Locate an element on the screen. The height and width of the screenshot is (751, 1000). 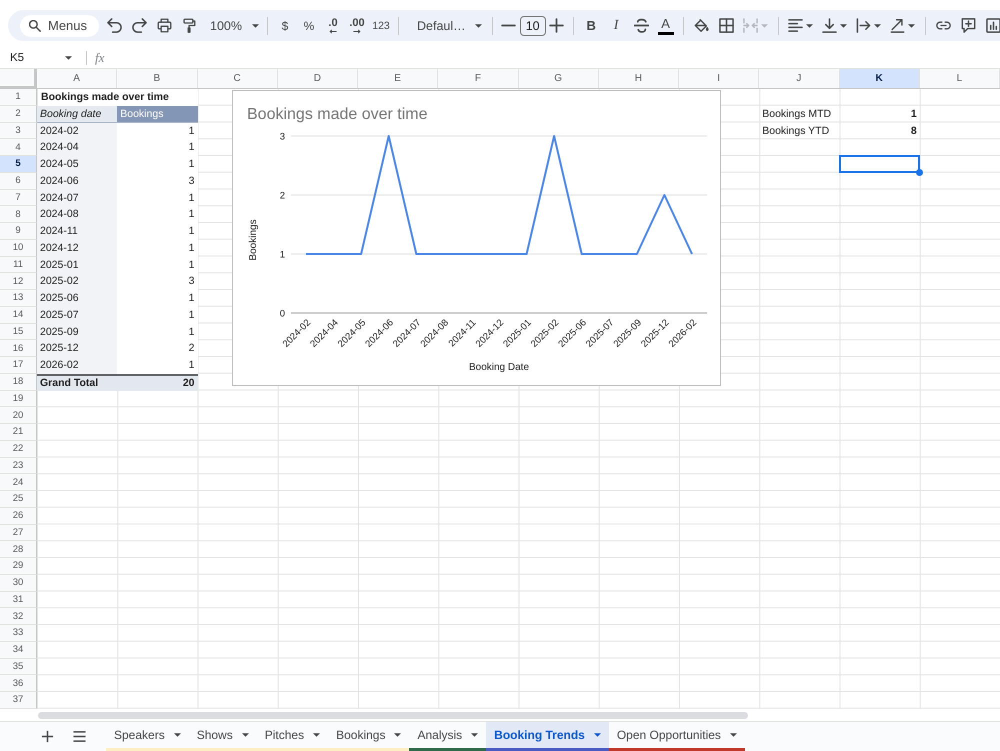
menu-icon is located at coordinates (79, 736).